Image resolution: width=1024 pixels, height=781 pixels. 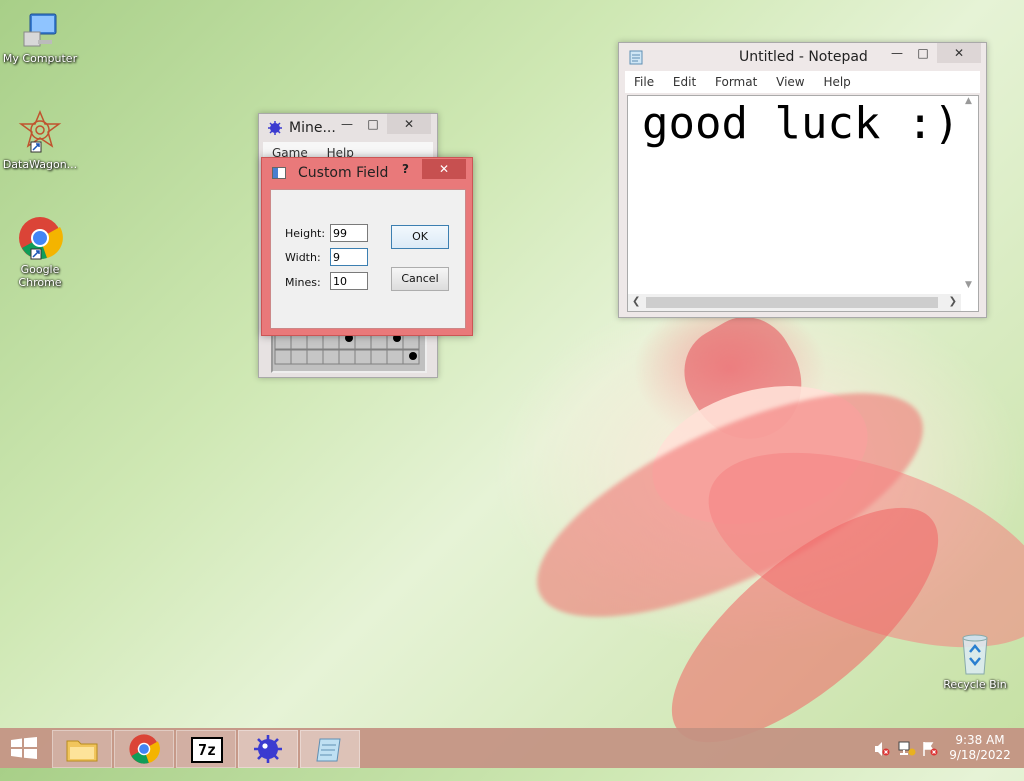 What do you see at coordinates (975, 654) in the screenshot?
I see `recycle-bin-icon` at bounding box center [975, 654].